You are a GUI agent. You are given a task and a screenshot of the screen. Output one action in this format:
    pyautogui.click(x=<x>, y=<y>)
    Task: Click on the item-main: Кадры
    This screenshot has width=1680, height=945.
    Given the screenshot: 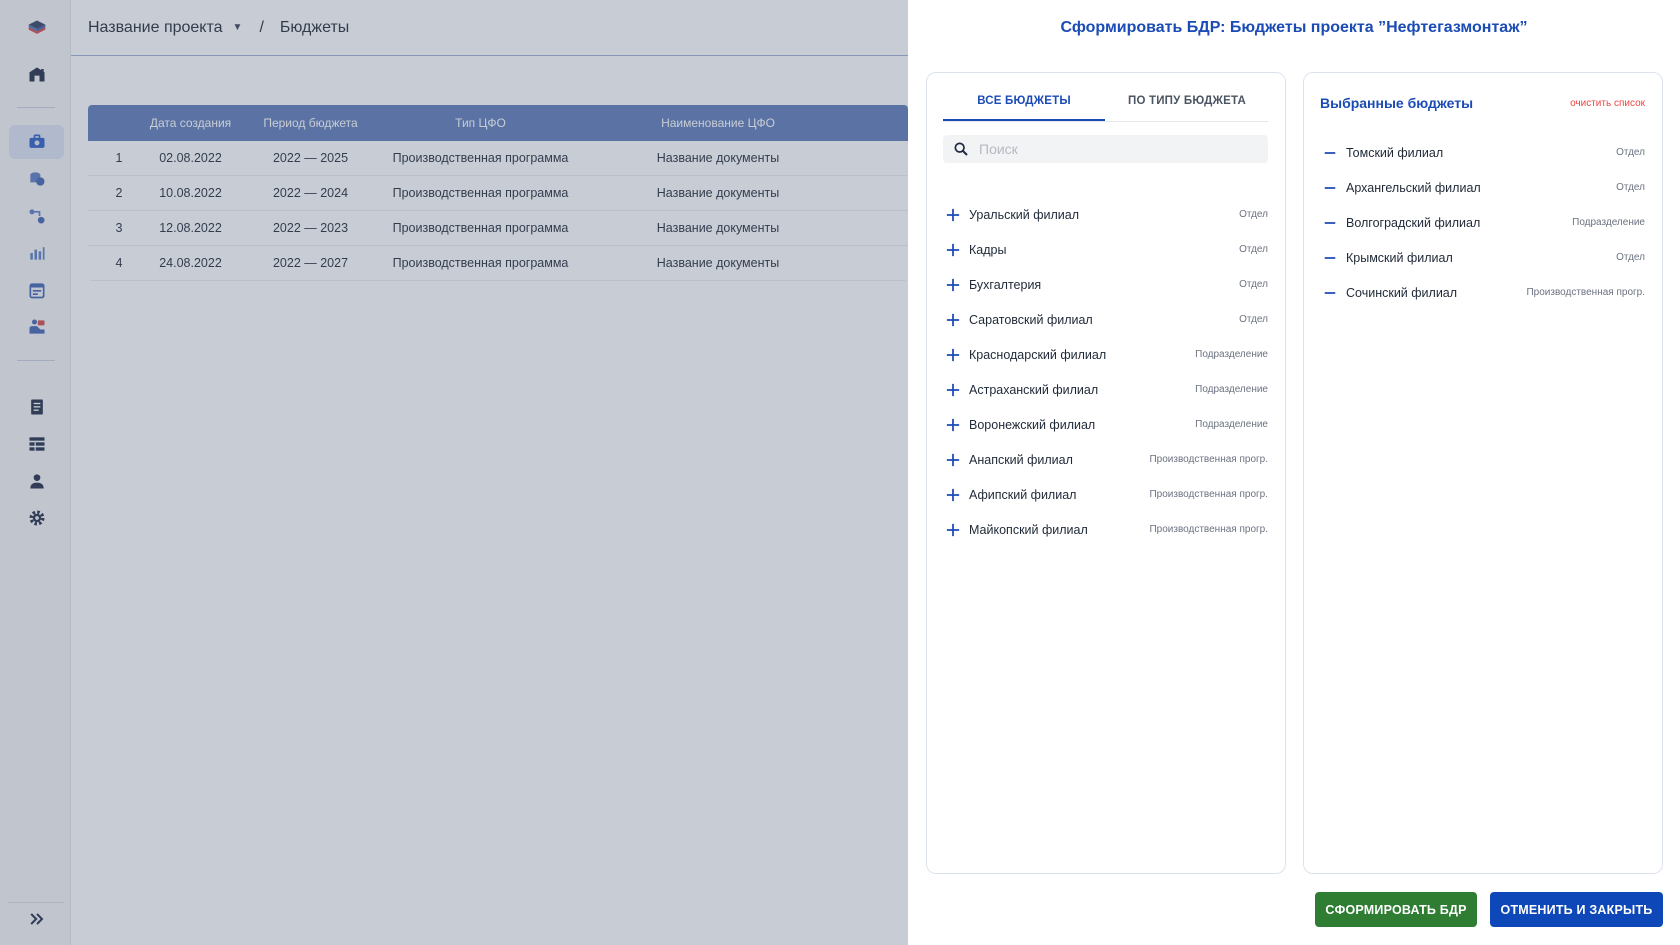 What is the action you would take?
    pyautogui.click(x=974, y=250)
    